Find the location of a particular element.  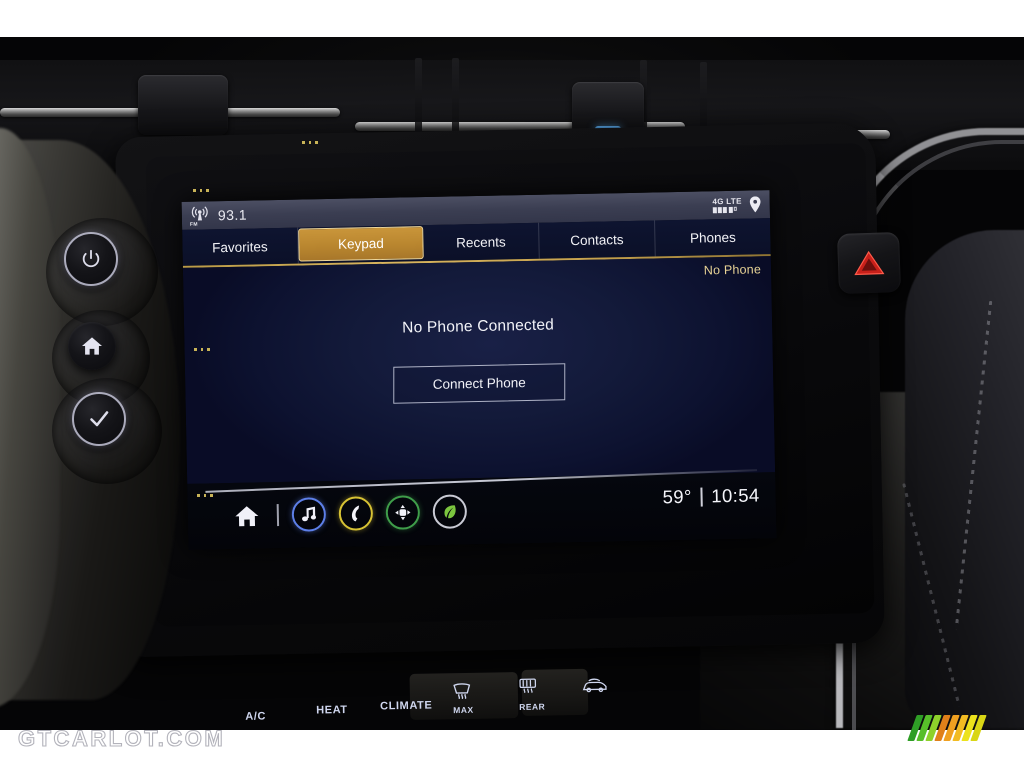

dock-icon-row is located at coordinates (348, 513).